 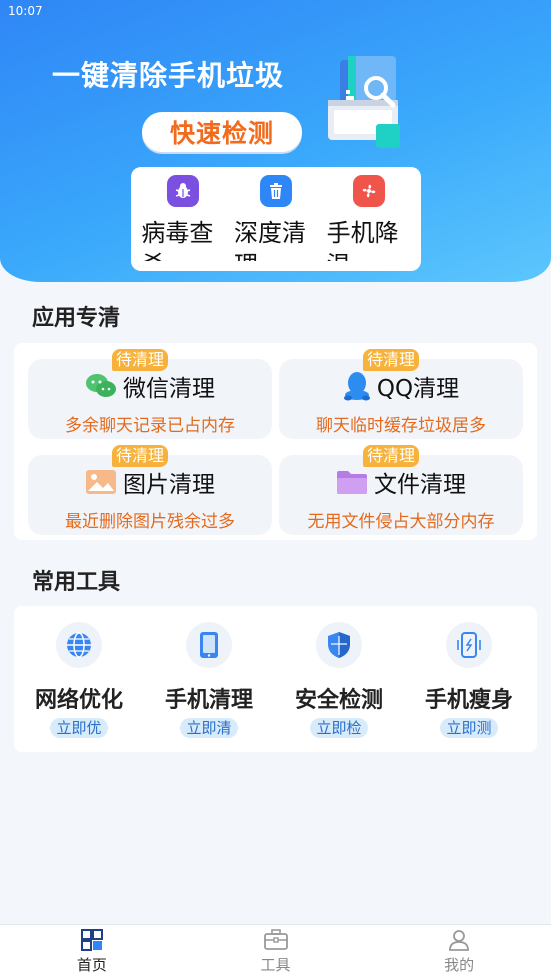 What do you see at coordinates (168, 75) in the screenshot?
I see `hero-title: 一键清除手机垃圾` at bounding box center [168, 75].